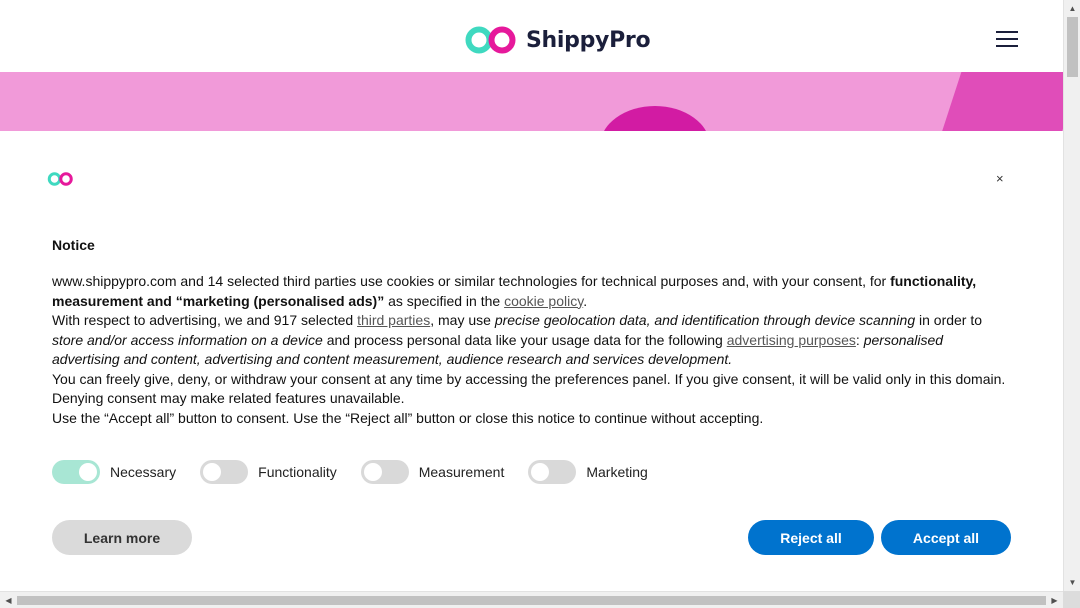  I want to click on notice-text: ., so click(585, 300).